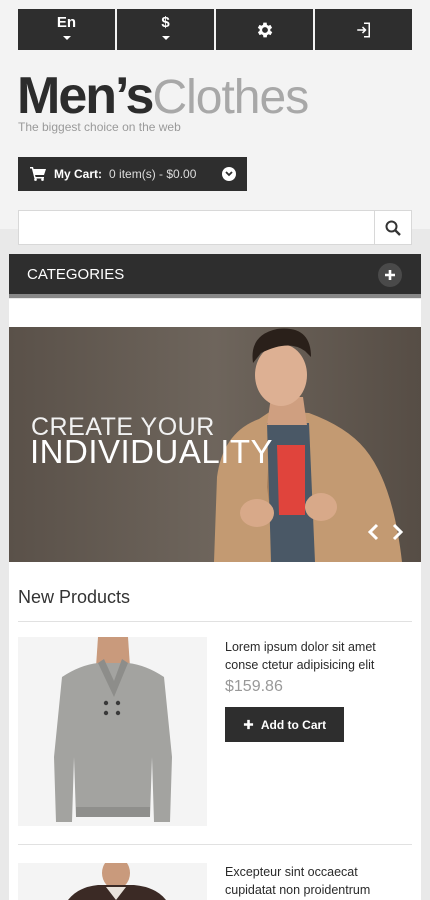 Image resolution: width=430 pixels, height=900 pixels. Describe the element at coordinates (215, 276) in the screenshot. I see `categories-toggle: CATEGORIES` at that location.